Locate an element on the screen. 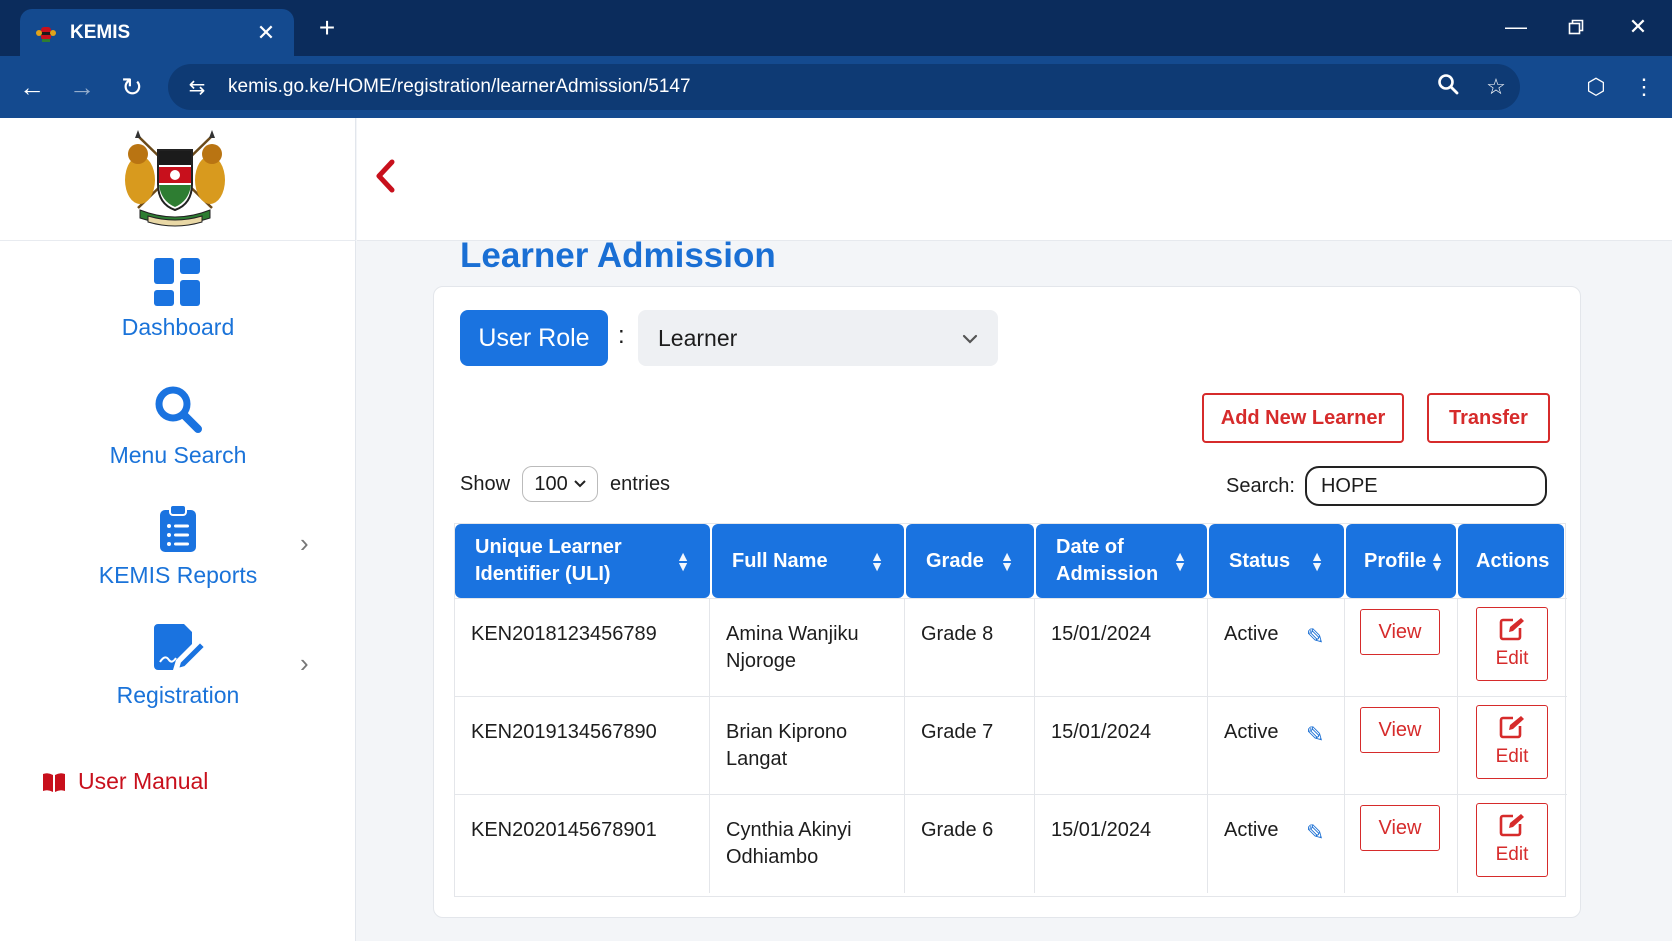  transfer-button: Transfer is located at coordinates (1488, 418).